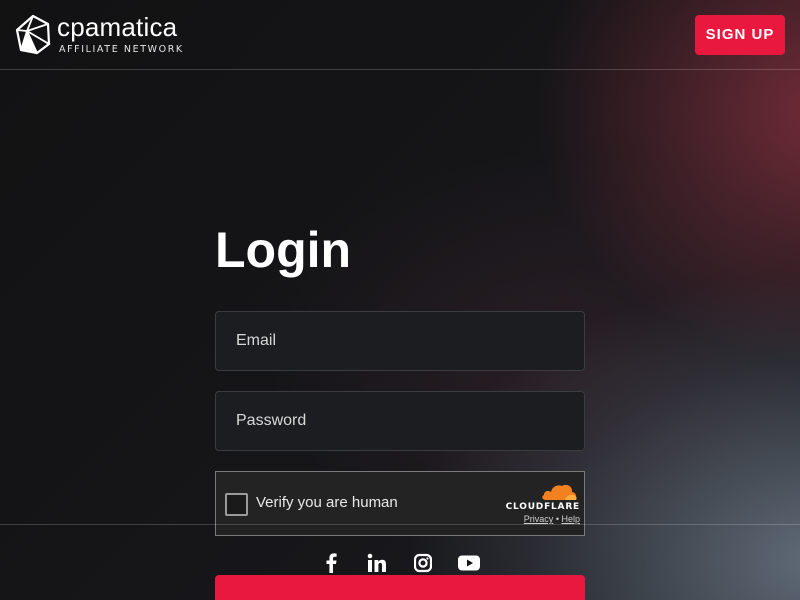 The image size is (800, 600). Describe the element at coordinates (542, 507) in the screenshot. I see `cloudflare-wordmark: CLOUDFLARE` at that location.